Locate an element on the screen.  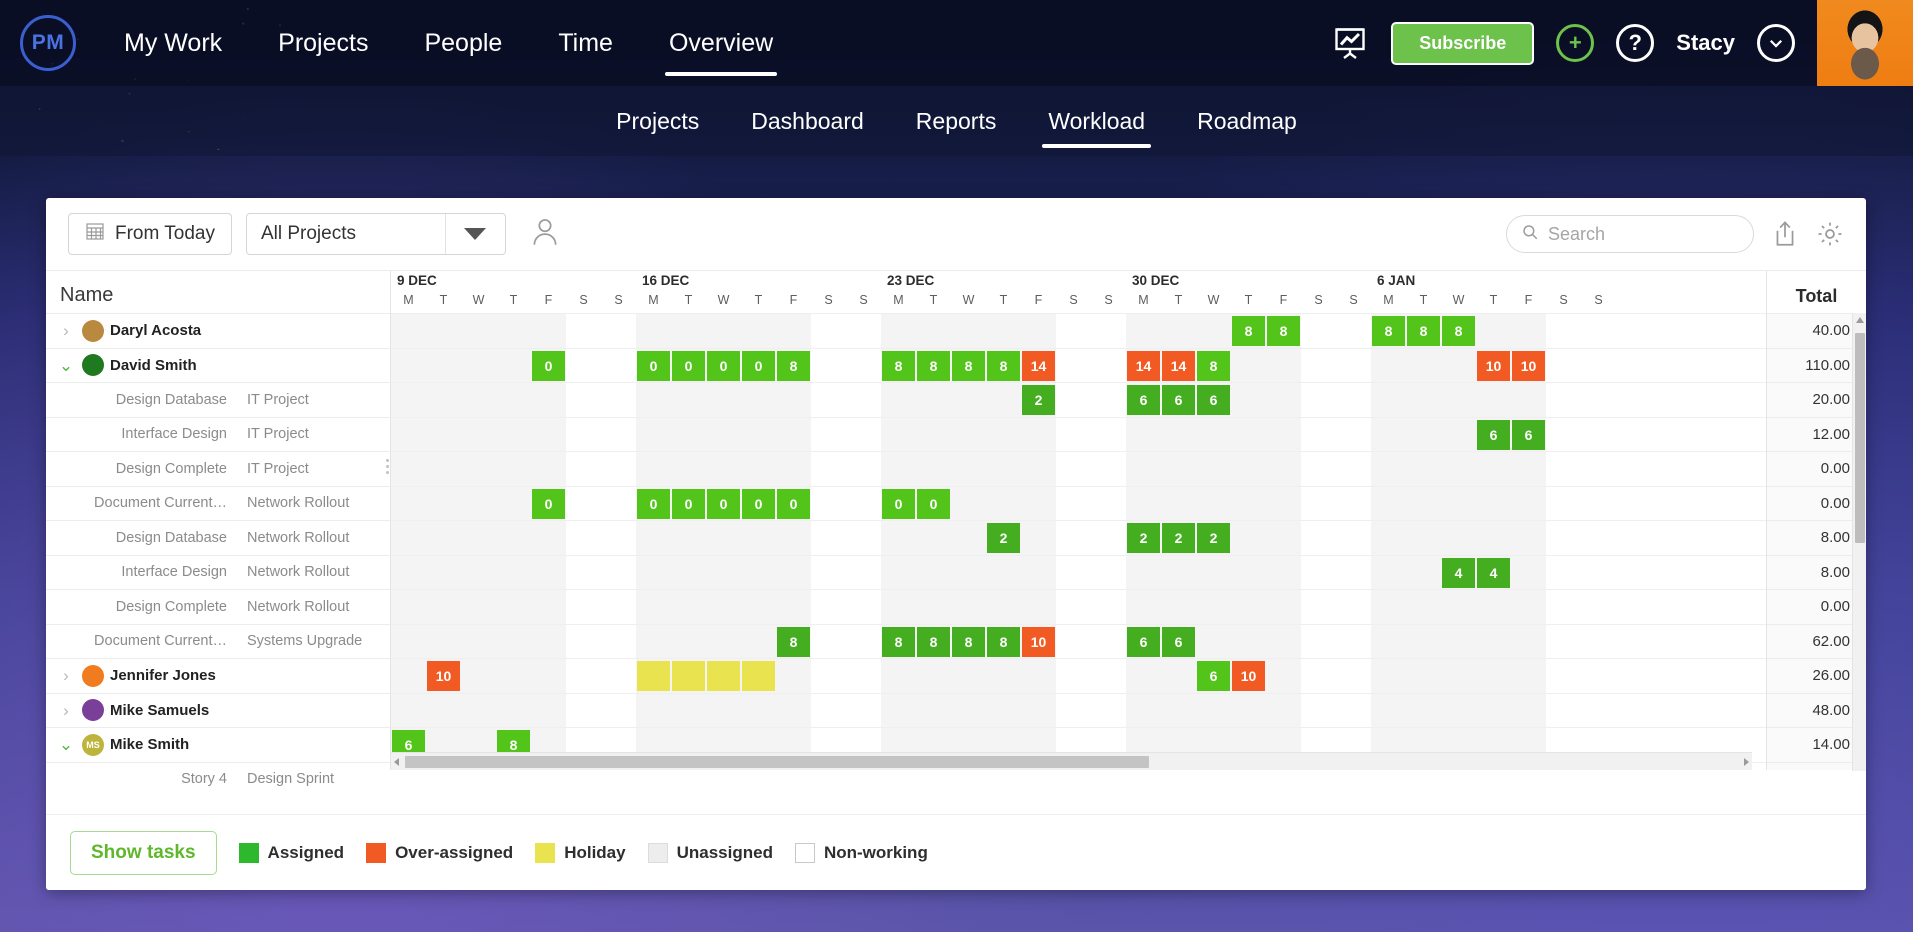
tab-projects: Projects is located at coordinates (657, 121).